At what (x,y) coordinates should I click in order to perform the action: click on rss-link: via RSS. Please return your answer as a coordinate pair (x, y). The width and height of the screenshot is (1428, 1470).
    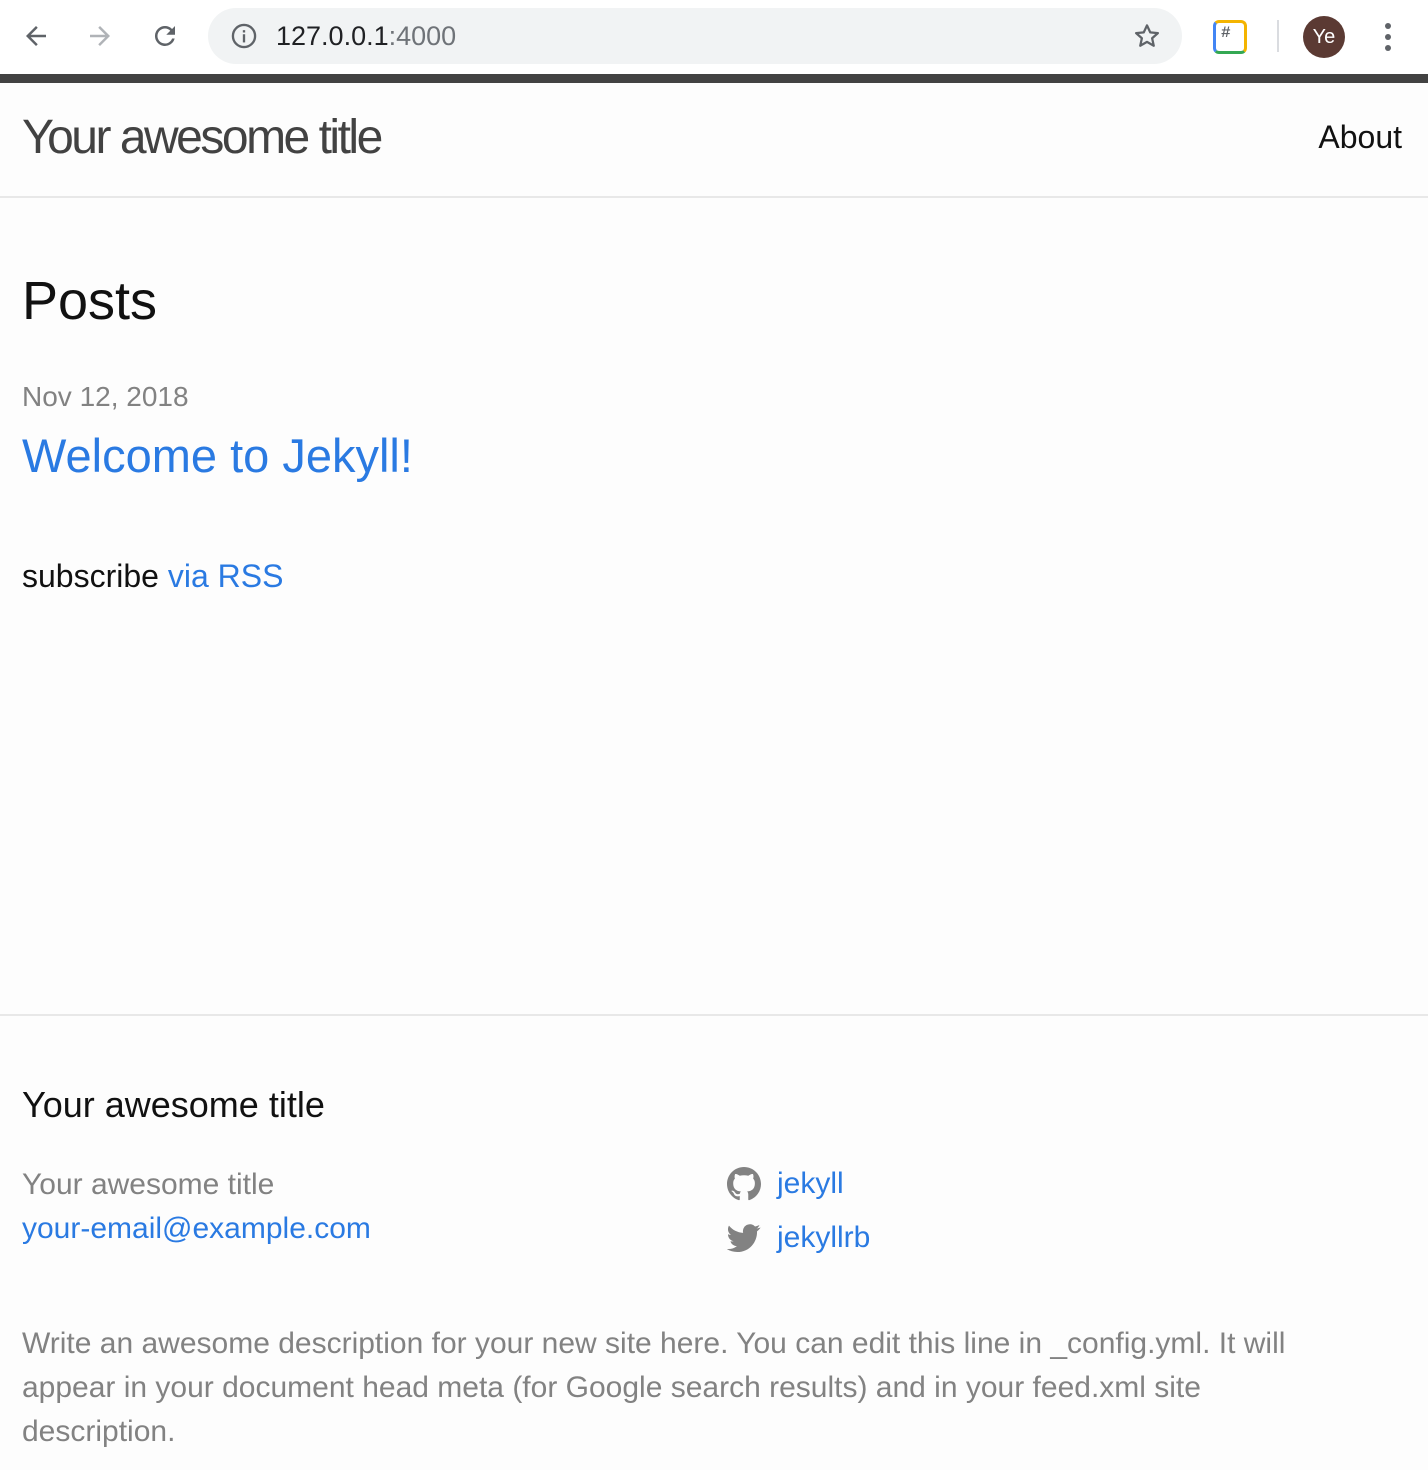
    Looking at the image, I should click on (226, 576).